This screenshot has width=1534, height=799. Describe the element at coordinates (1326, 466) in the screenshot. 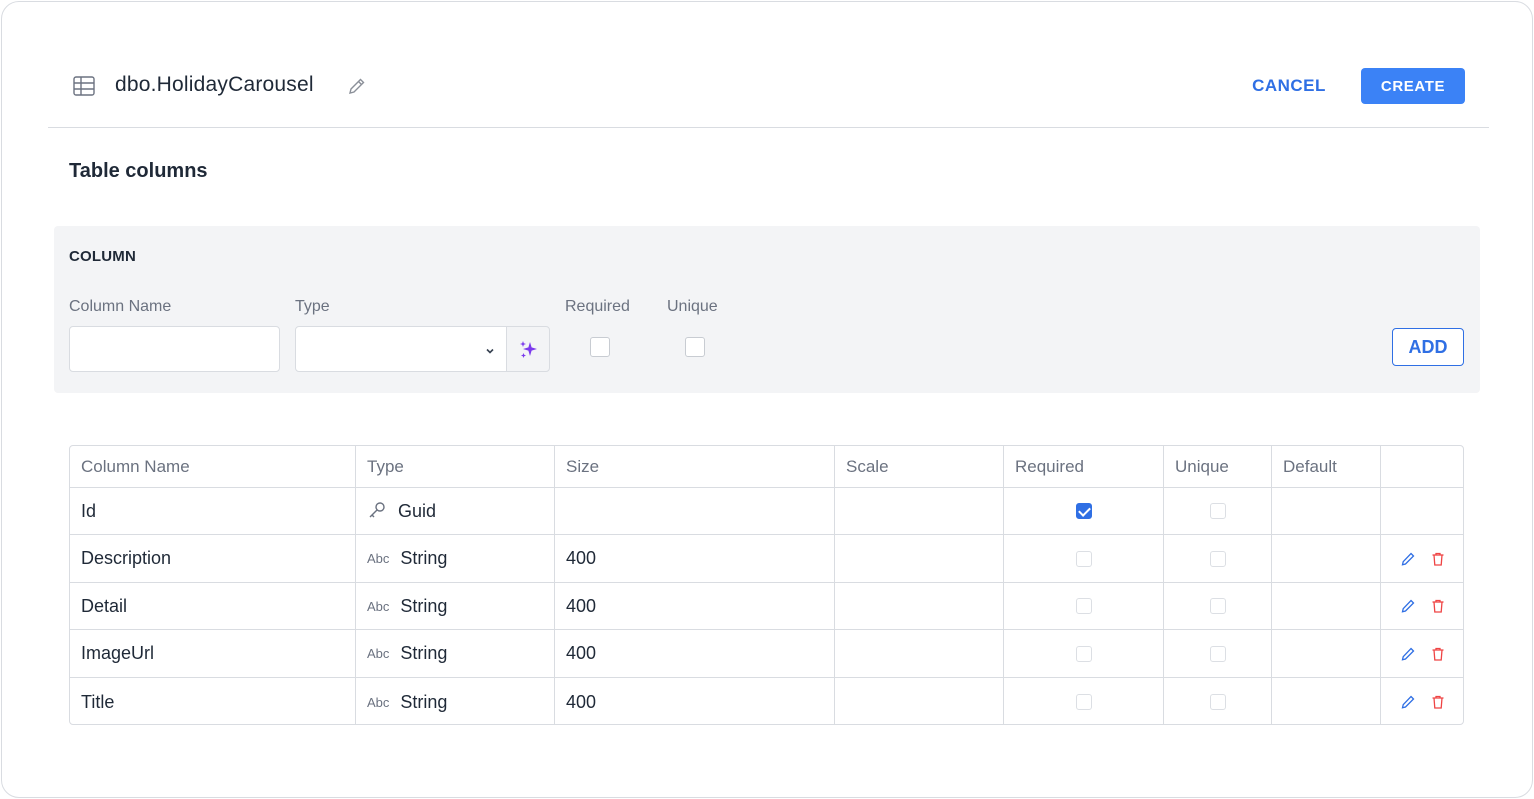

I see `header-default: Default` at that location.